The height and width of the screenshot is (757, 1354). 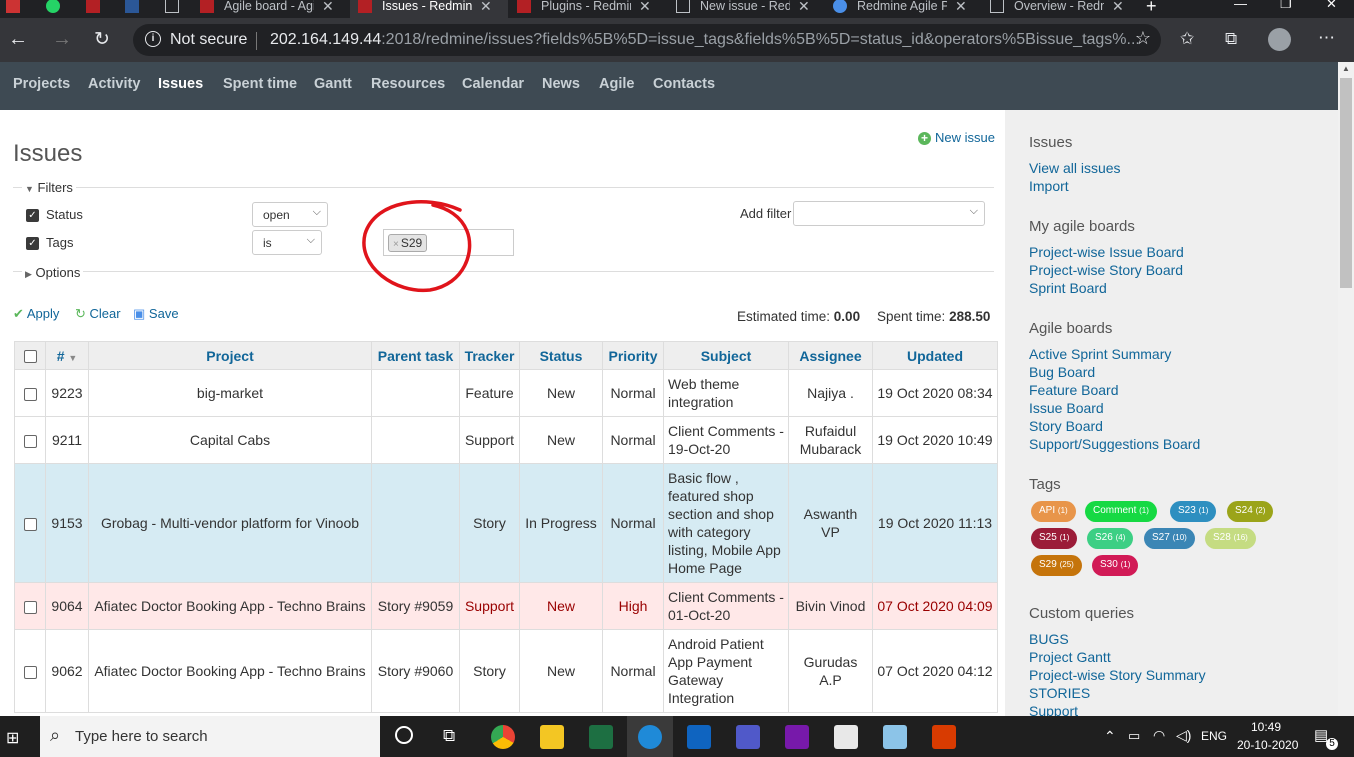 What do you see at coordinates (32, 215) in the screenshot?
I see `status-filter-checkbox: ✓` at bounding box center [32, 215].